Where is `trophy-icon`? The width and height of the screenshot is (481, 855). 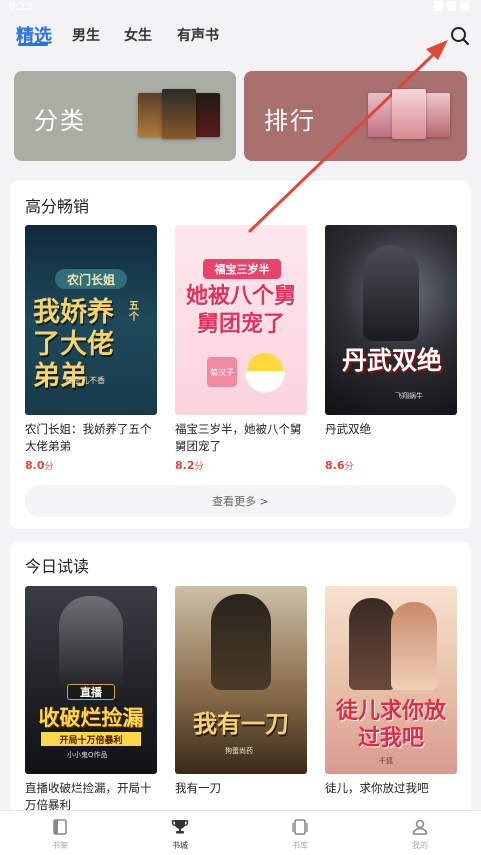
trophy-icon is located at coordinates (180, 827).